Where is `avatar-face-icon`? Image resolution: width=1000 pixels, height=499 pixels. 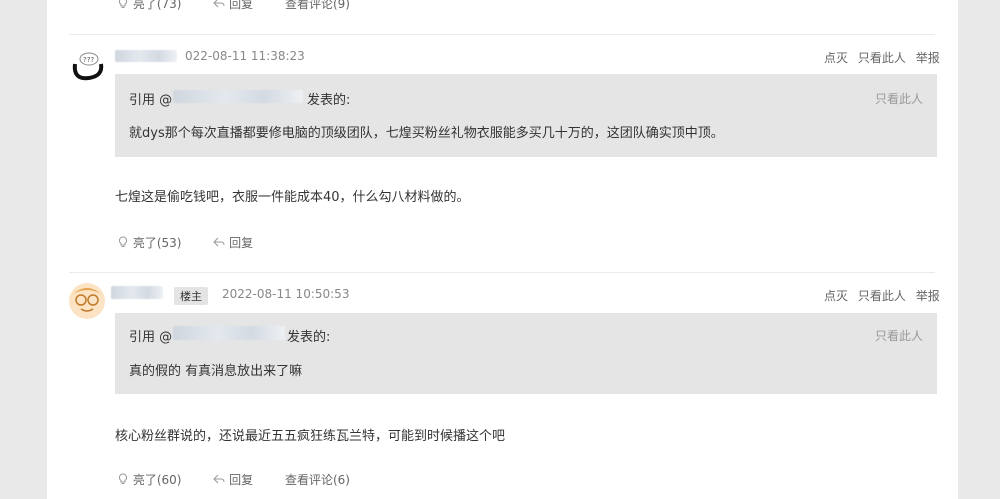
avatar-face-icon is located at coordinates (87, 301).